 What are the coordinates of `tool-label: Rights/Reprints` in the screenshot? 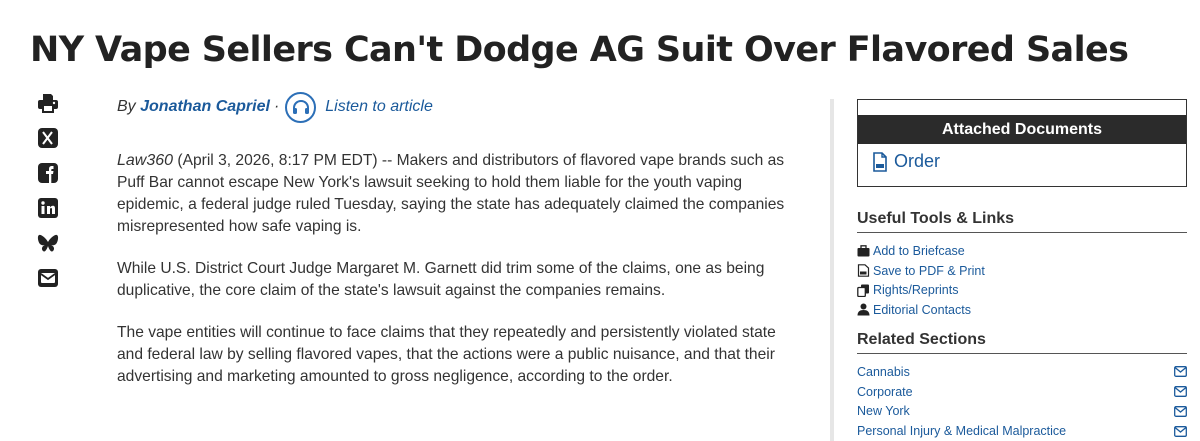 It's located at (916, 290).